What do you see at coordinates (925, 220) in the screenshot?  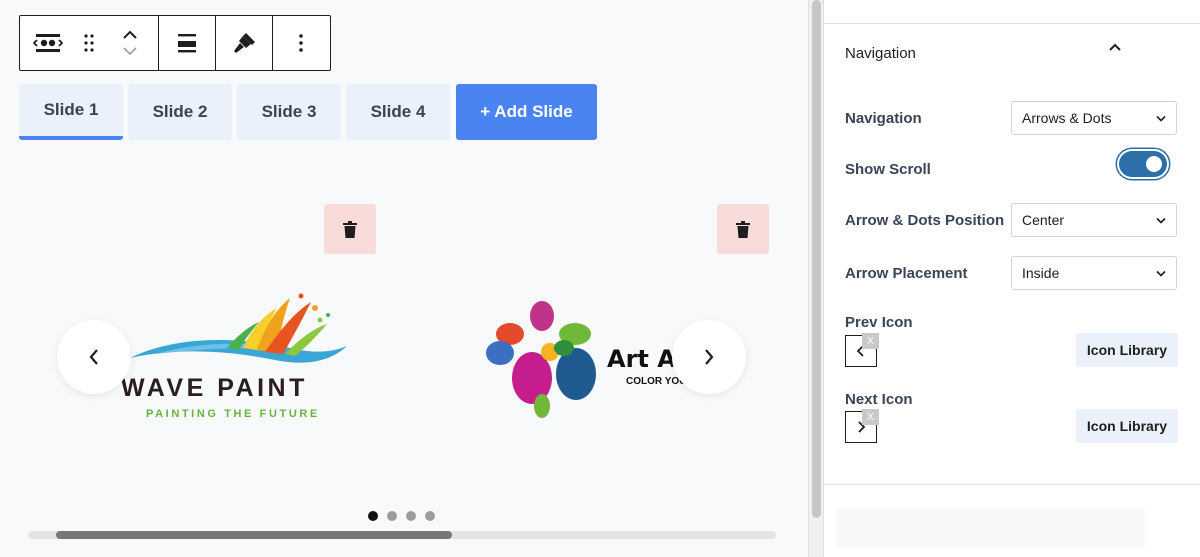 I see `position-label: Arrow & Dots Position` at bounding box center [925, 220].